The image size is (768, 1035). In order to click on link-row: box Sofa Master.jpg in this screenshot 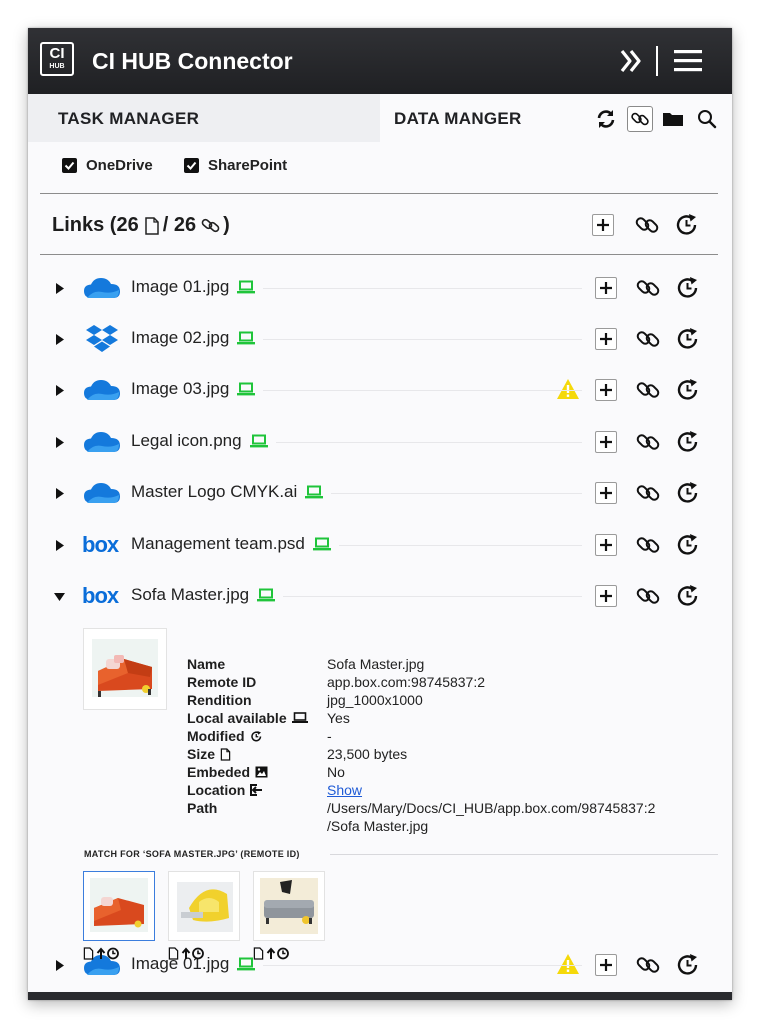, I will do `click(380, 595)`.